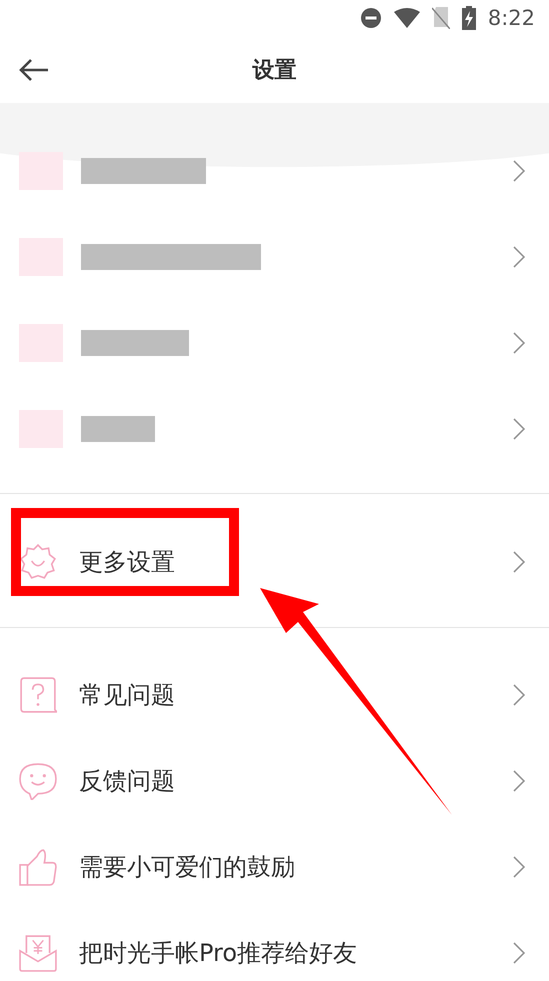 This screenshot has width=549, height=981. What do you see at coordinates (407, 18) in the screenshot?
I see `wifi-icon` at bounding box center [407, 18].